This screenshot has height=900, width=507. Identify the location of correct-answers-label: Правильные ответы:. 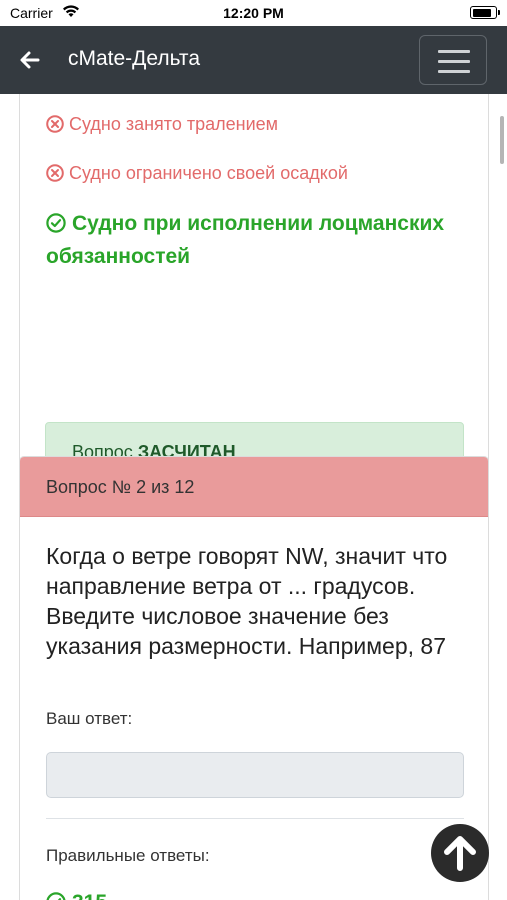
(128, 855).